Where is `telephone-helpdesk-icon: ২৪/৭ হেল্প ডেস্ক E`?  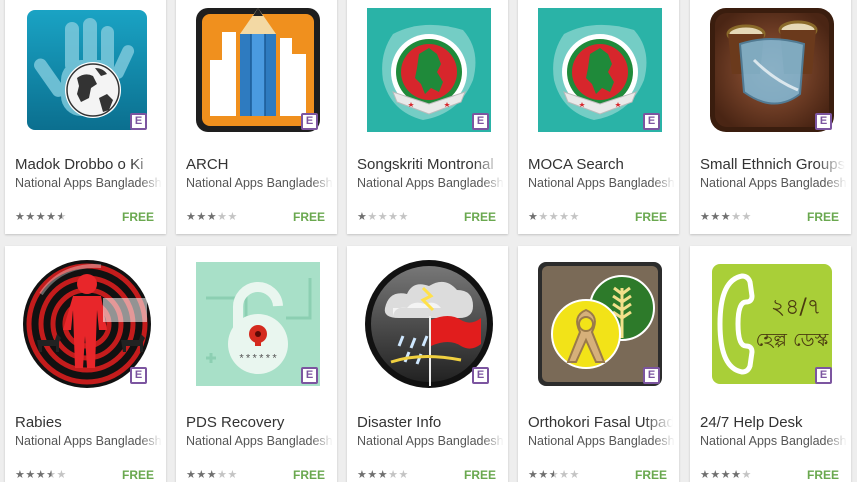
telephone-helpdesk-icon: ২৪/৭ হেল্প ডেস্ক E is located at coordinates (772, 324).